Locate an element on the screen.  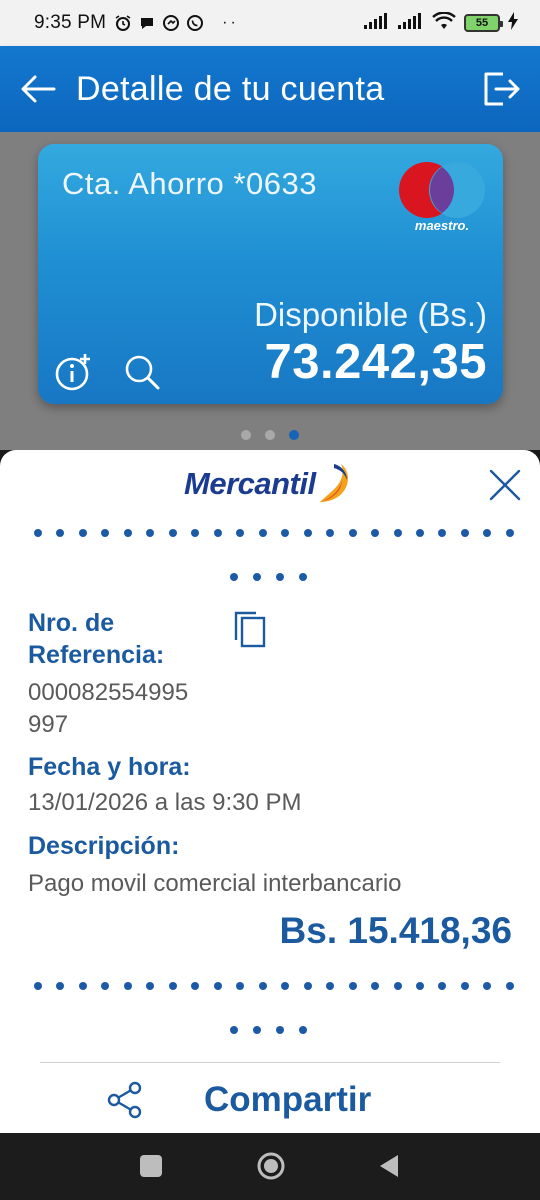
home-button is located at coordinates (271, 1166).